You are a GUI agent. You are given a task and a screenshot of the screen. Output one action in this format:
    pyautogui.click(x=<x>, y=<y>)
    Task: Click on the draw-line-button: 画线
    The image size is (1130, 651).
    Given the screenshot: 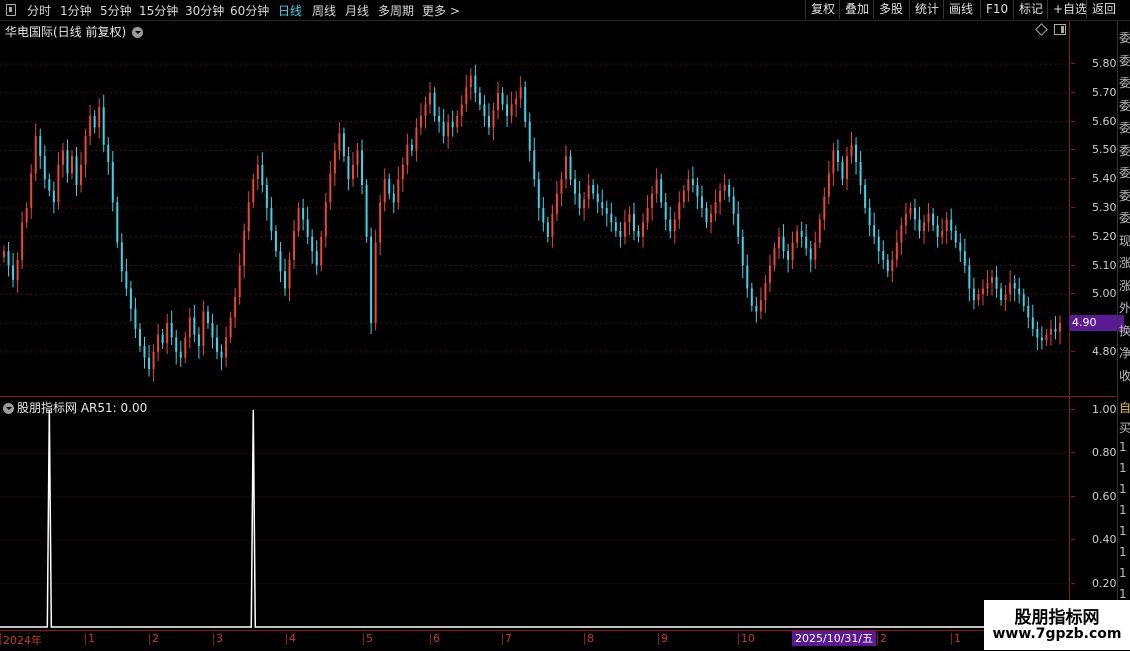 What is the action you would take?
    pyautogui.click(x=960, y=9)
    